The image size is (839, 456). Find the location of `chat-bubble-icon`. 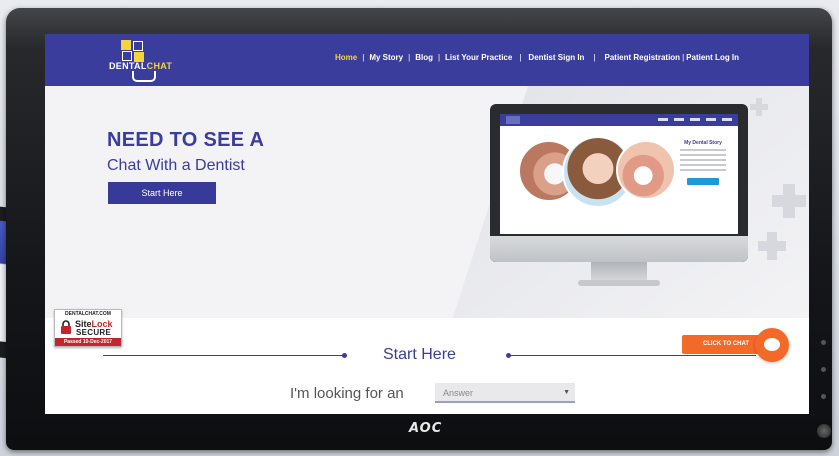

chat-bubble-icon is located at coordinates (772, 345).